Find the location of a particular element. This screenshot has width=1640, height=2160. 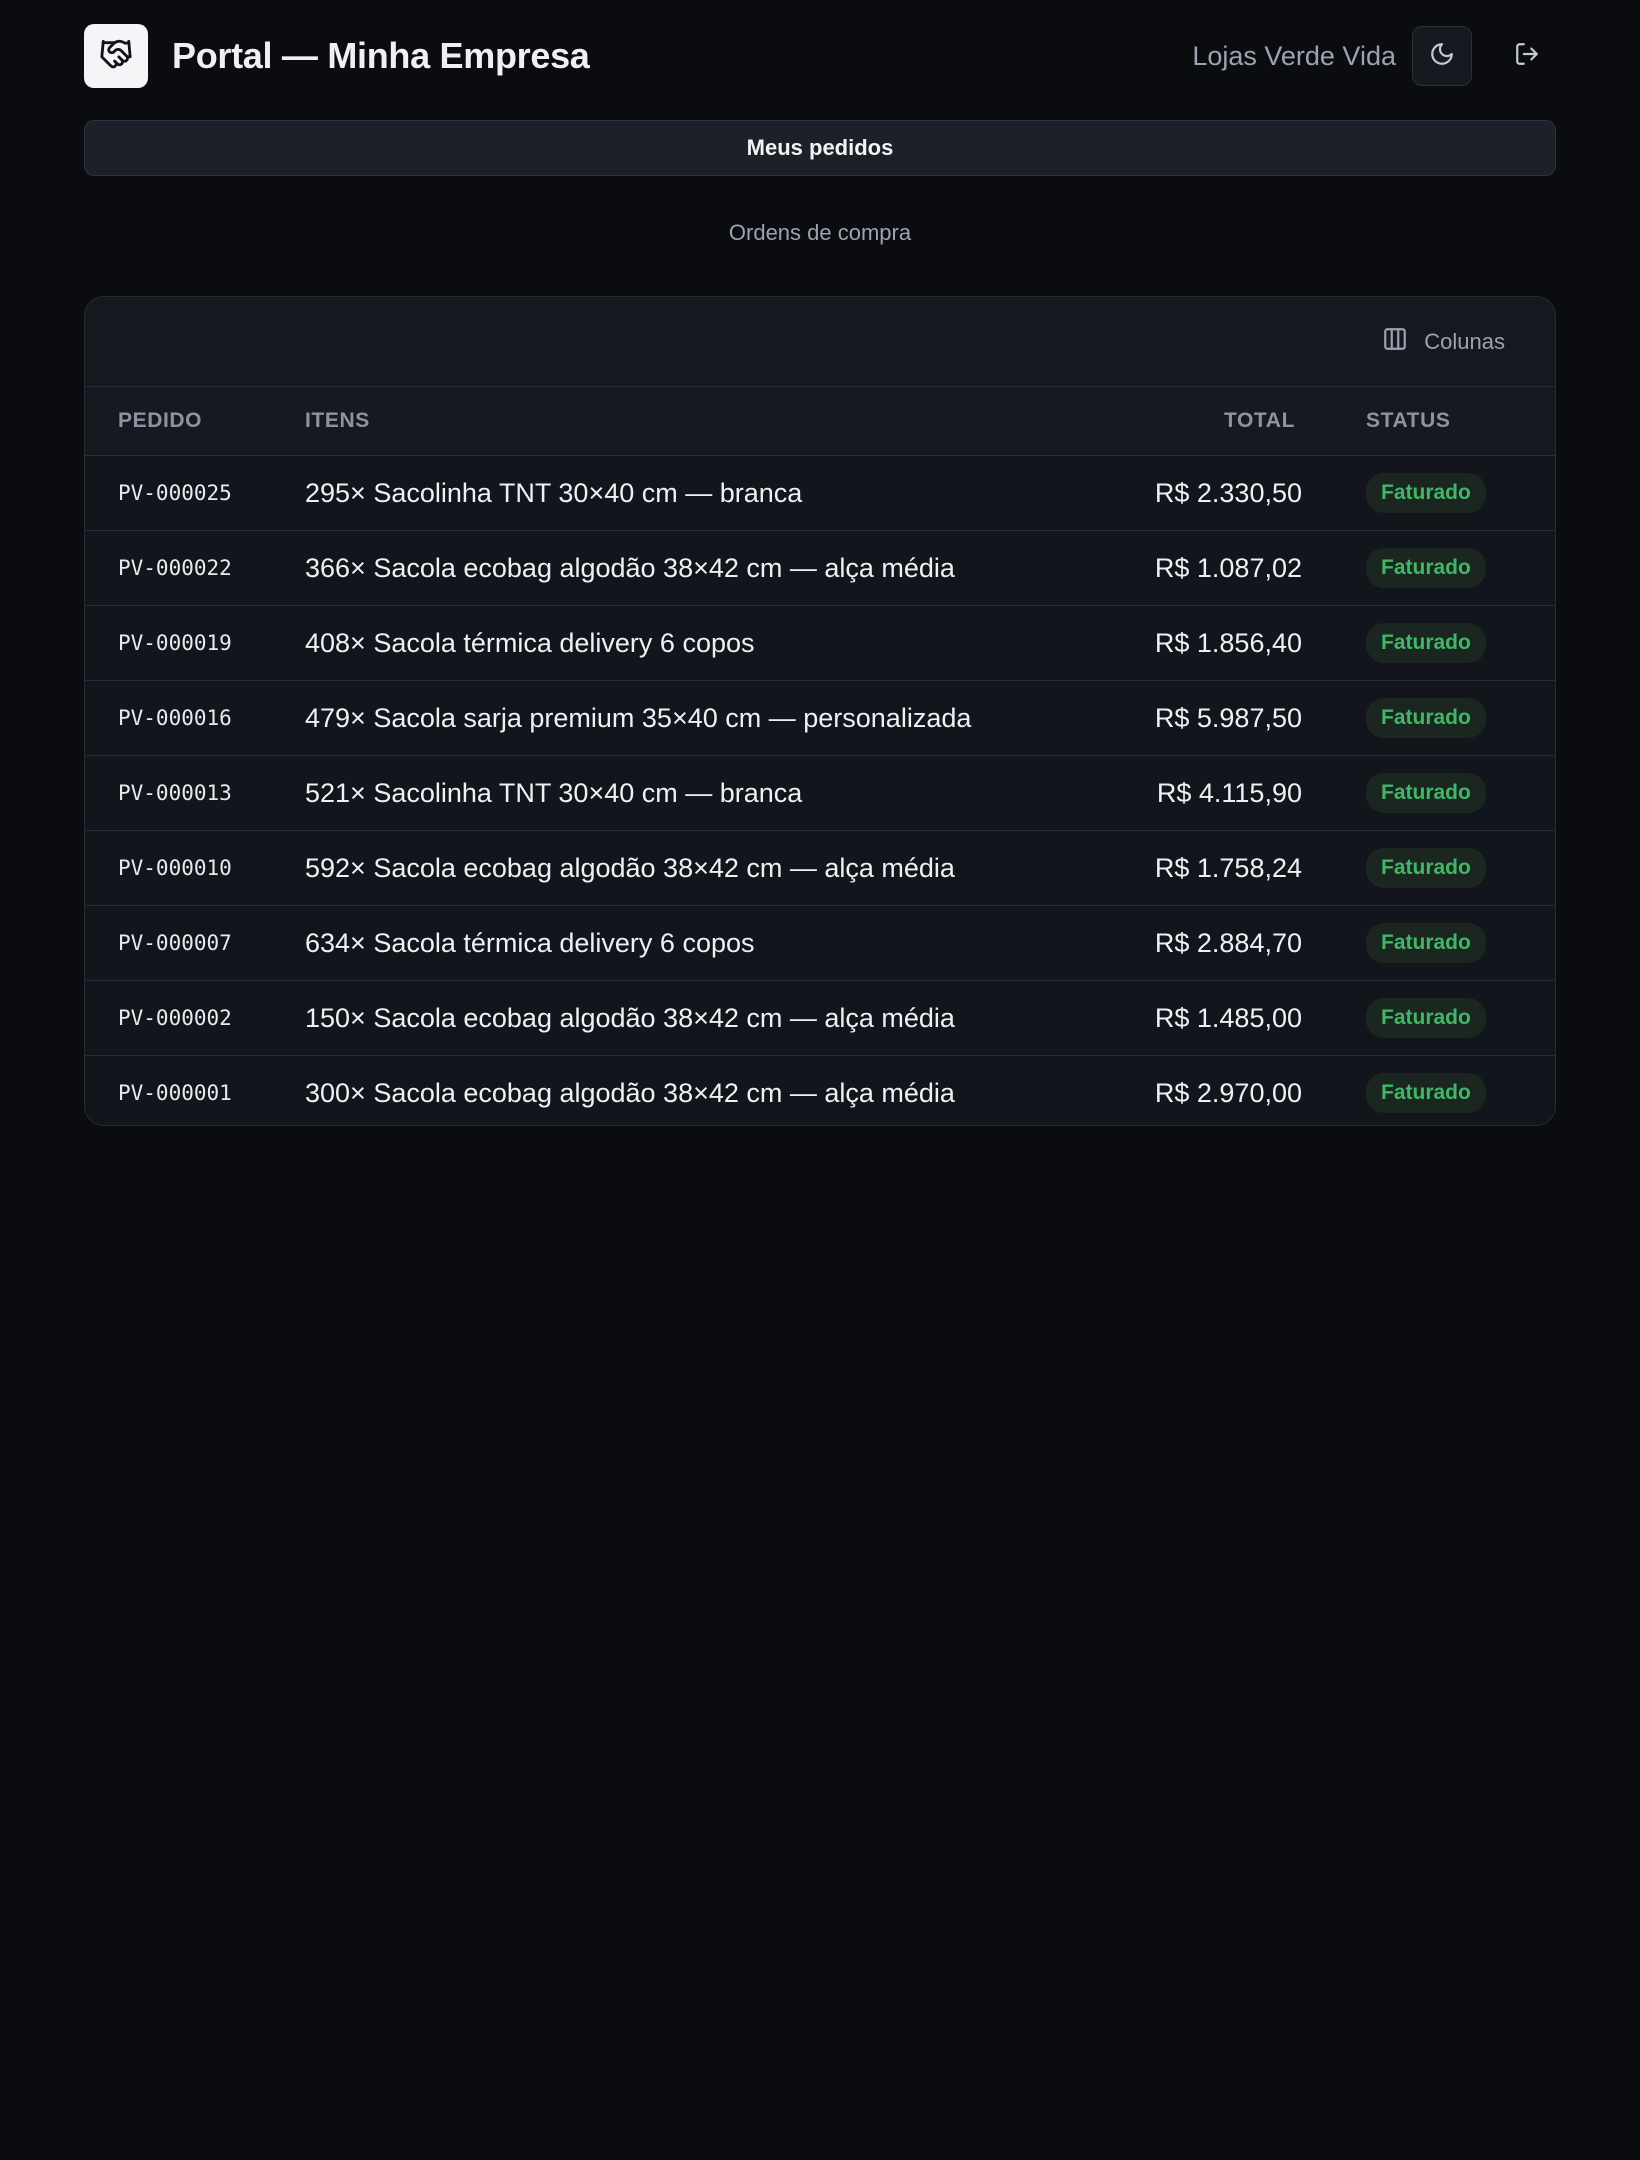

header-total: TOTAL is located at coordinates (1163, 421).